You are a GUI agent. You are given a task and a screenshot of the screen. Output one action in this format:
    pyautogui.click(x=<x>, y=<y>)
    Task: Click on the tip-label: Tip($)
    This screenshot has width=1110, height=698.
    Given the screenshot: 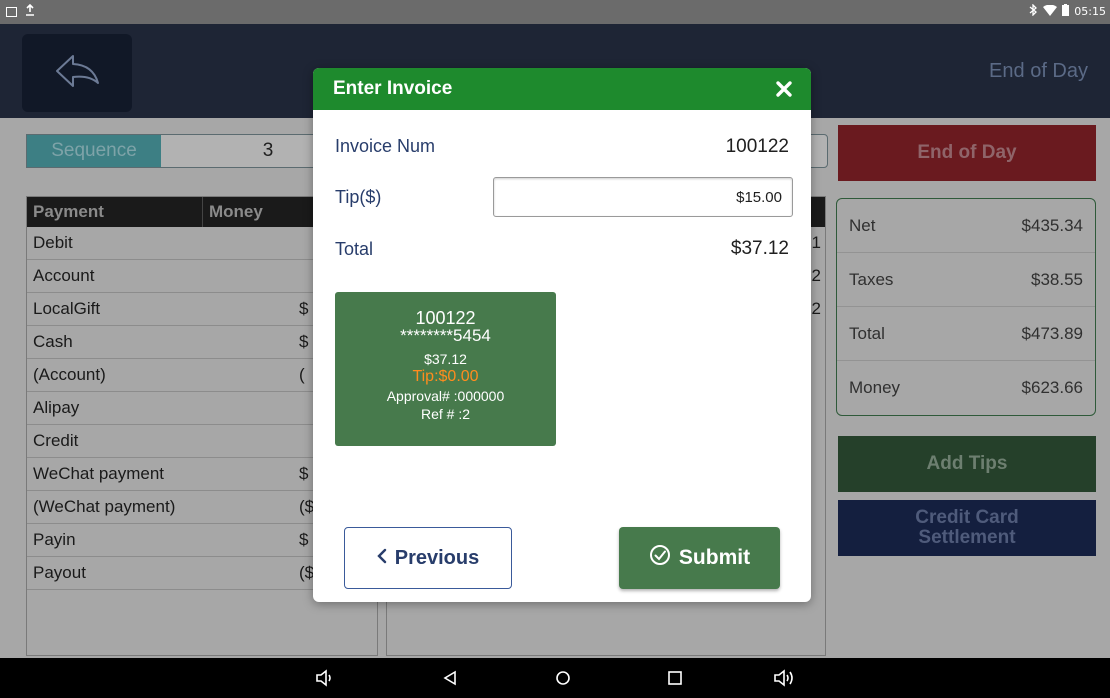 What is the action you would take?
    pyautogui.click(x=358, y=197)
    